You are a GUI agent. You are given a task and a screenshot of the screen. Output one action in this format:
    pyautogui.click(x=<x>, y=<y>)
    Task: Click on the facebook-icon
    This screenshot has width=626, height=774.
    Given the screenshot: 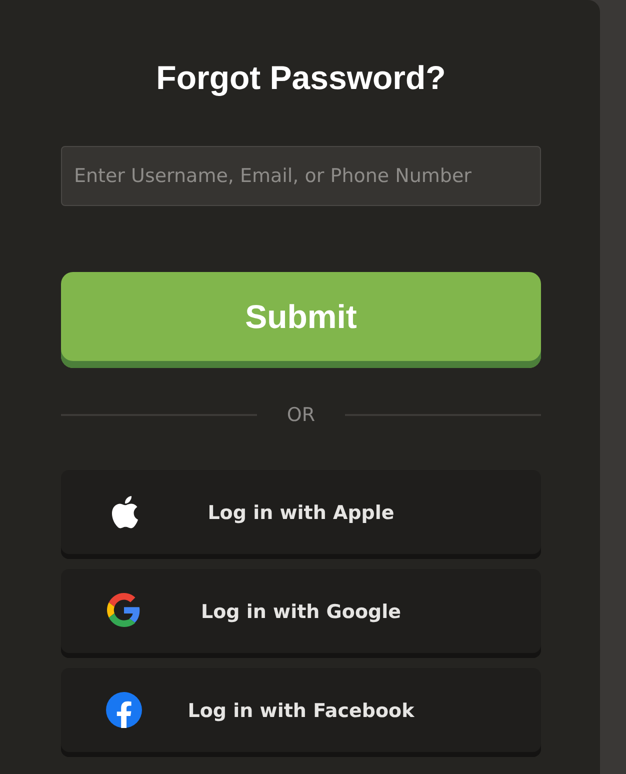 What is the action you would take?
    pyautogui.click(x=124, y=710)
    